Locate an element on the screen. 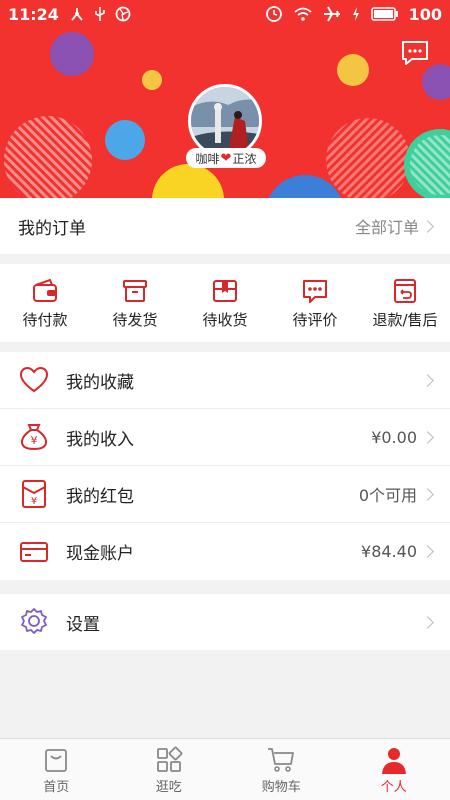 Image resolution: width=450 pixels, height=800 pixels. order-pending-payment: 待付款 is located at coordinates (45, 303).